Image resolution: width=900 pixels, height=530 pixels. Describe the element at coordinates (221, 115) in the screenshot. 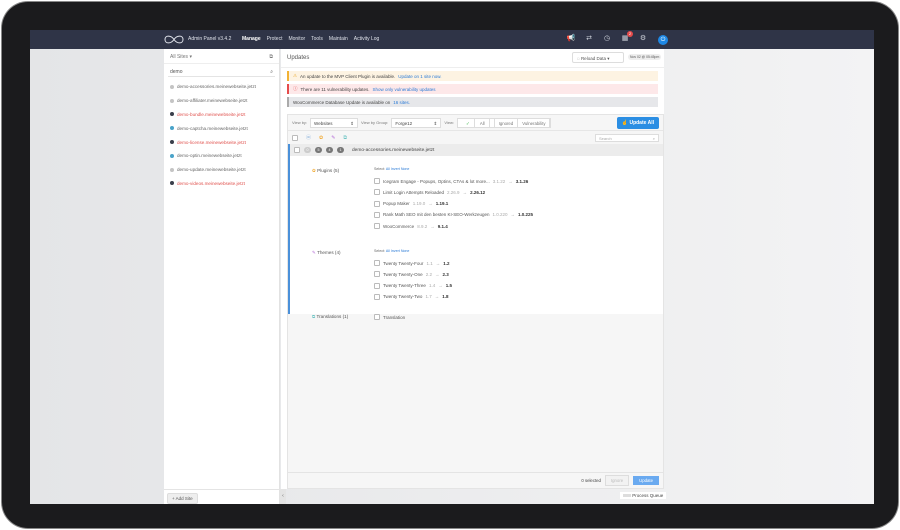

I see `site-list-item: demo-bundle.meinewebseite.jetzt` at that location.